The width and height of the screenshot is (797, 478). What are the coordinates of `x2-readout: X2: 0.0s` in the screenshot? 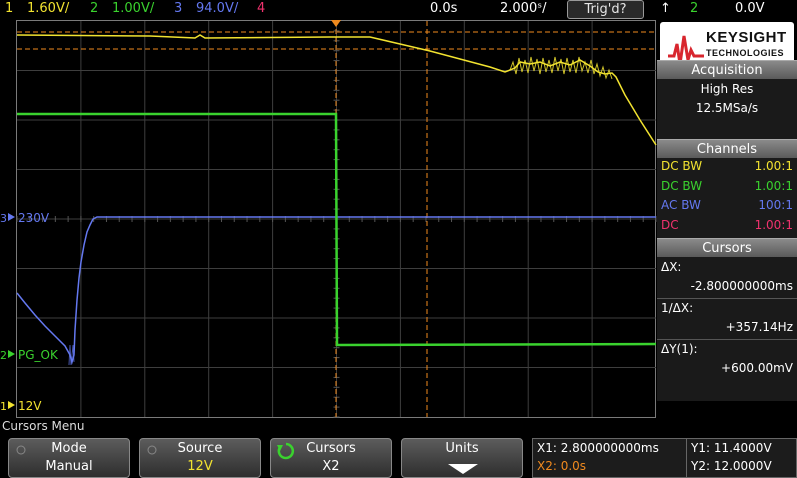 It's located at (562, 466).